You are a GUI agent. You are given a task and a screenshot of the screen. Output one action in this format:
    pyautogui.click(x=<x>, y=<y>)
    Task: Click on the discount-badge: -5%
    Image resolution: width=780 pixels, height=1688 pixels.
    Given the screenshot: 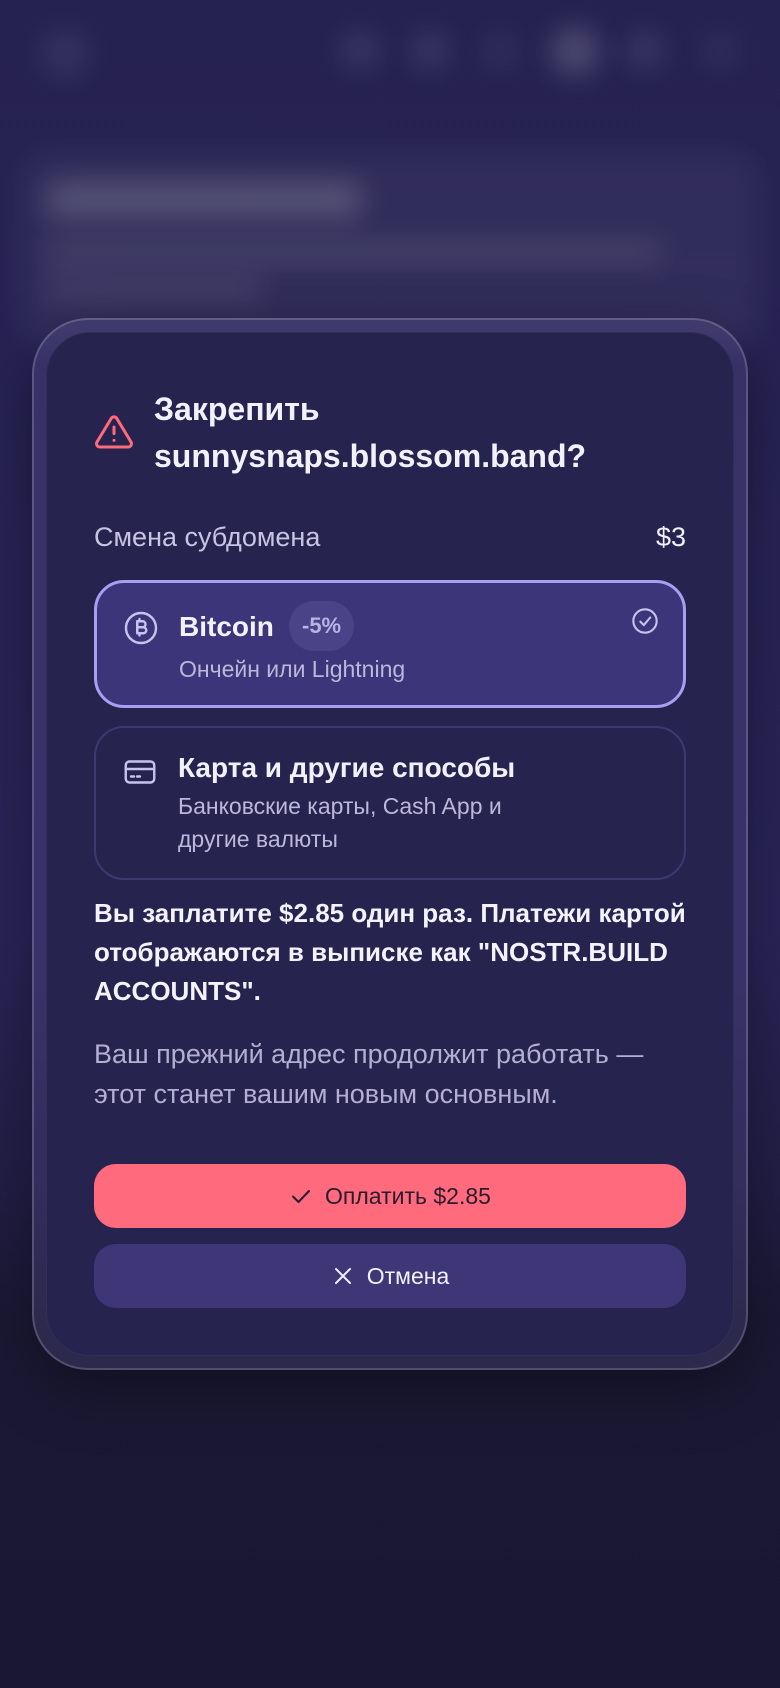 What is the action you would take?
    pyautogui.click(x=322, y=626)
    